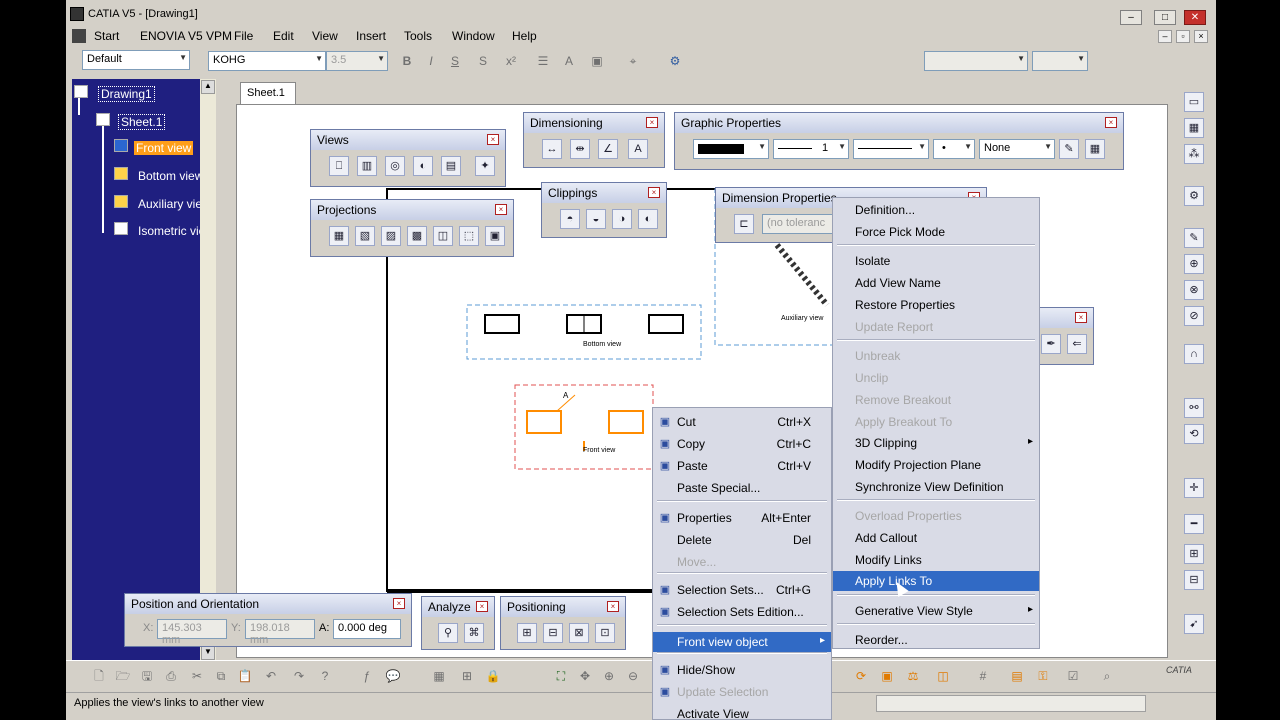 Image resolution: width=1280 pixels, height=720 pixels. I want to click on scroll-up-button: ▲, so click(208, 87).